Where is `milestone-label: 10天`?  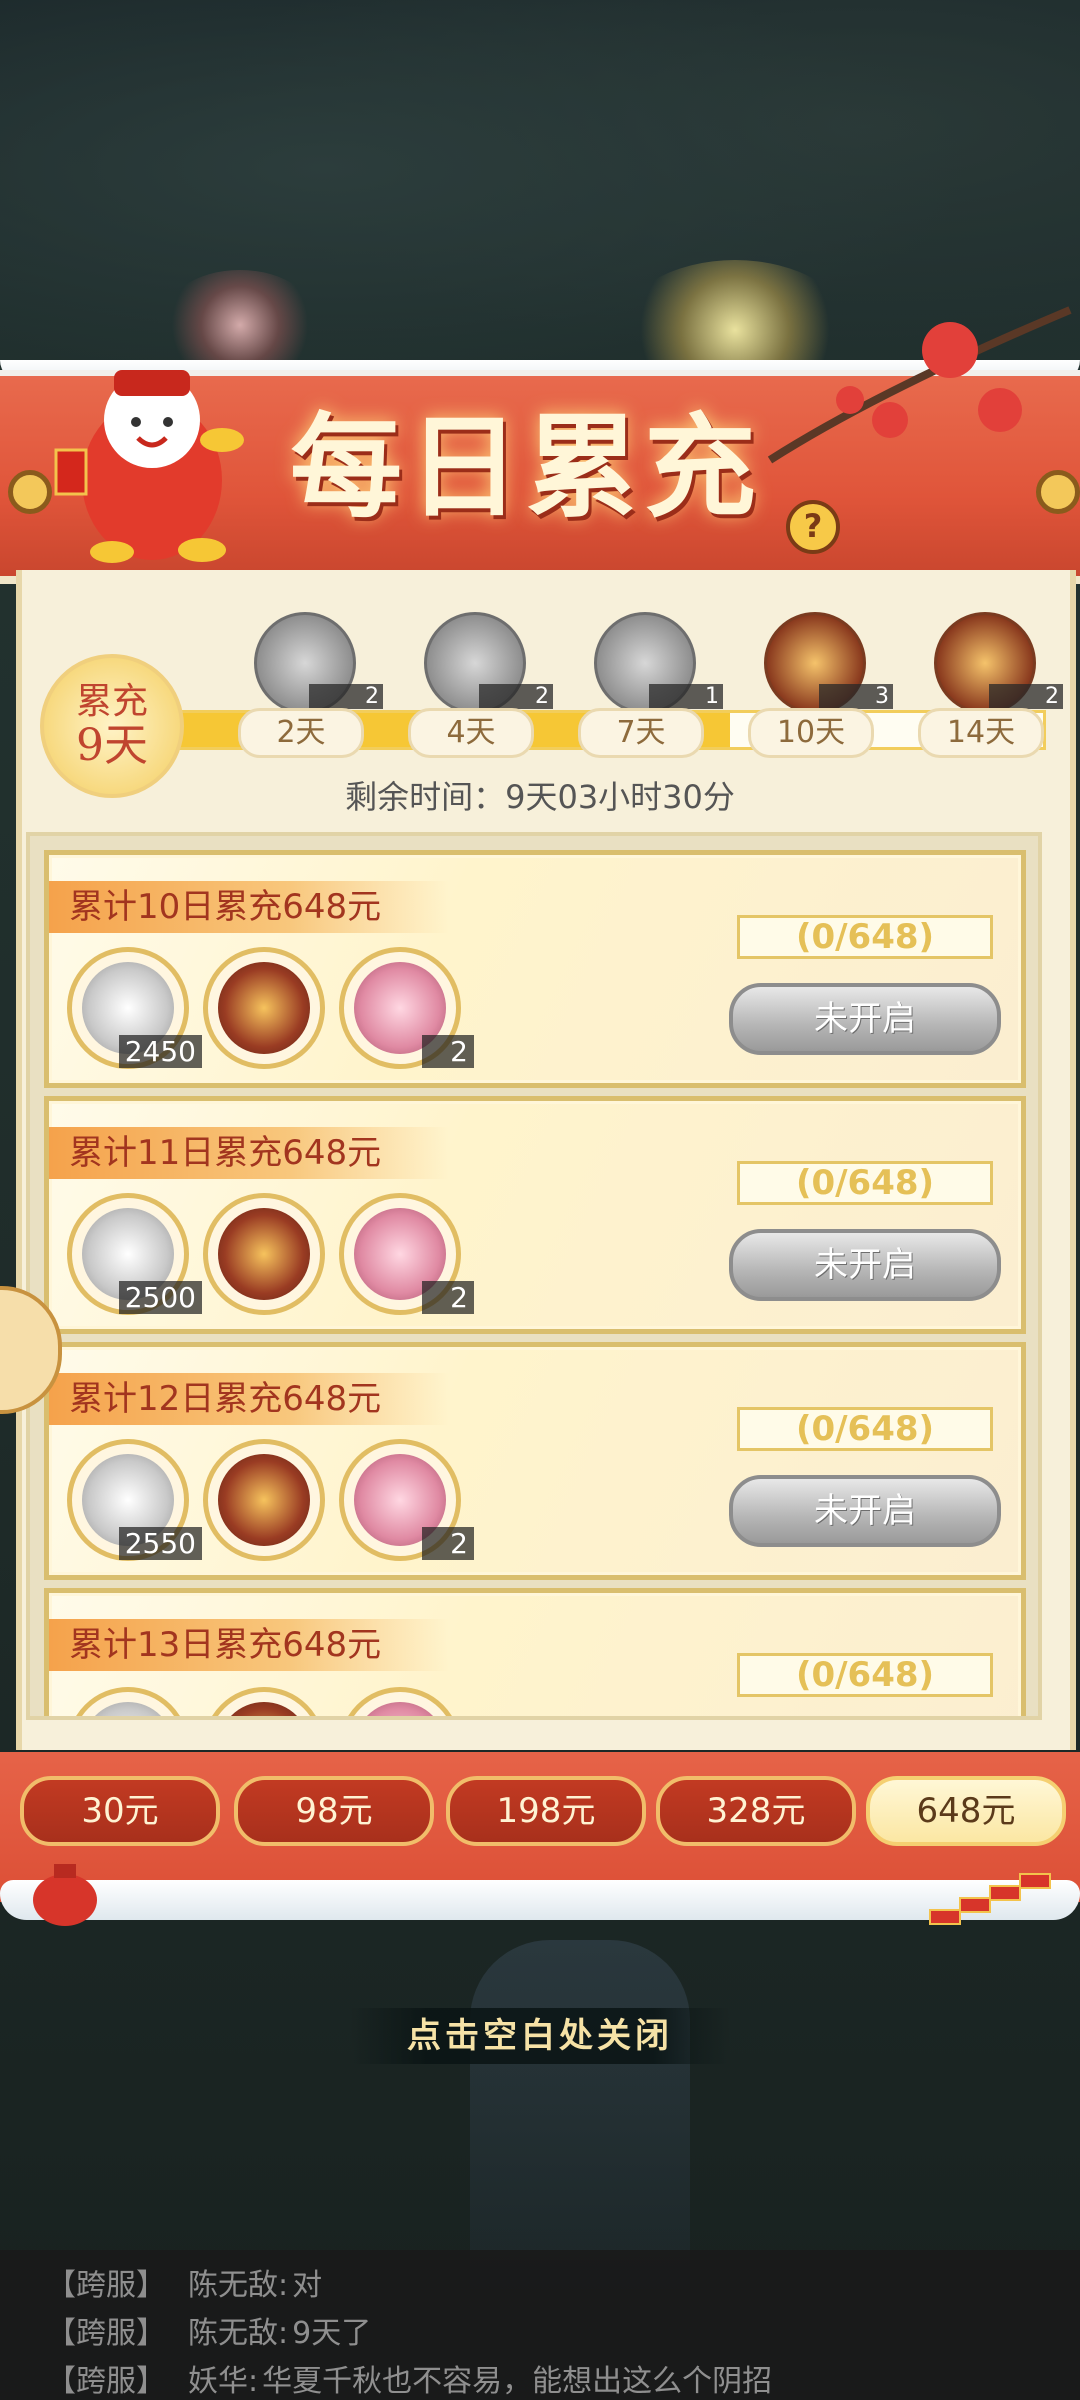 milestone-label: 10天 is located at coordinates (811, 733).